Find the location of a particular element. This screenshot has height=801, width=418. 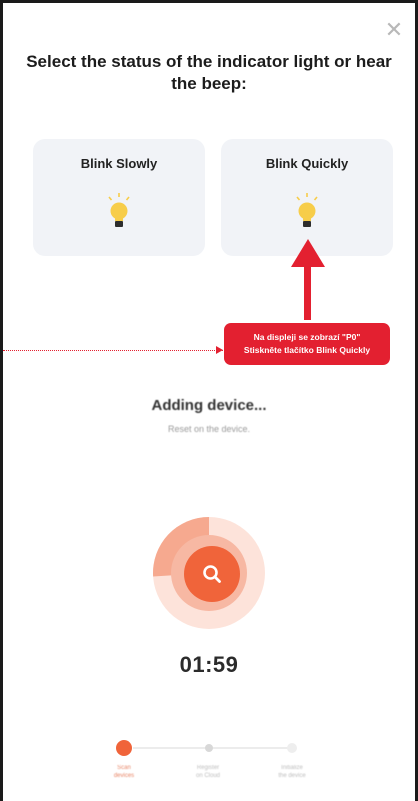

step-label-initialize: Initialize the device is located at coordinates (292, 772).